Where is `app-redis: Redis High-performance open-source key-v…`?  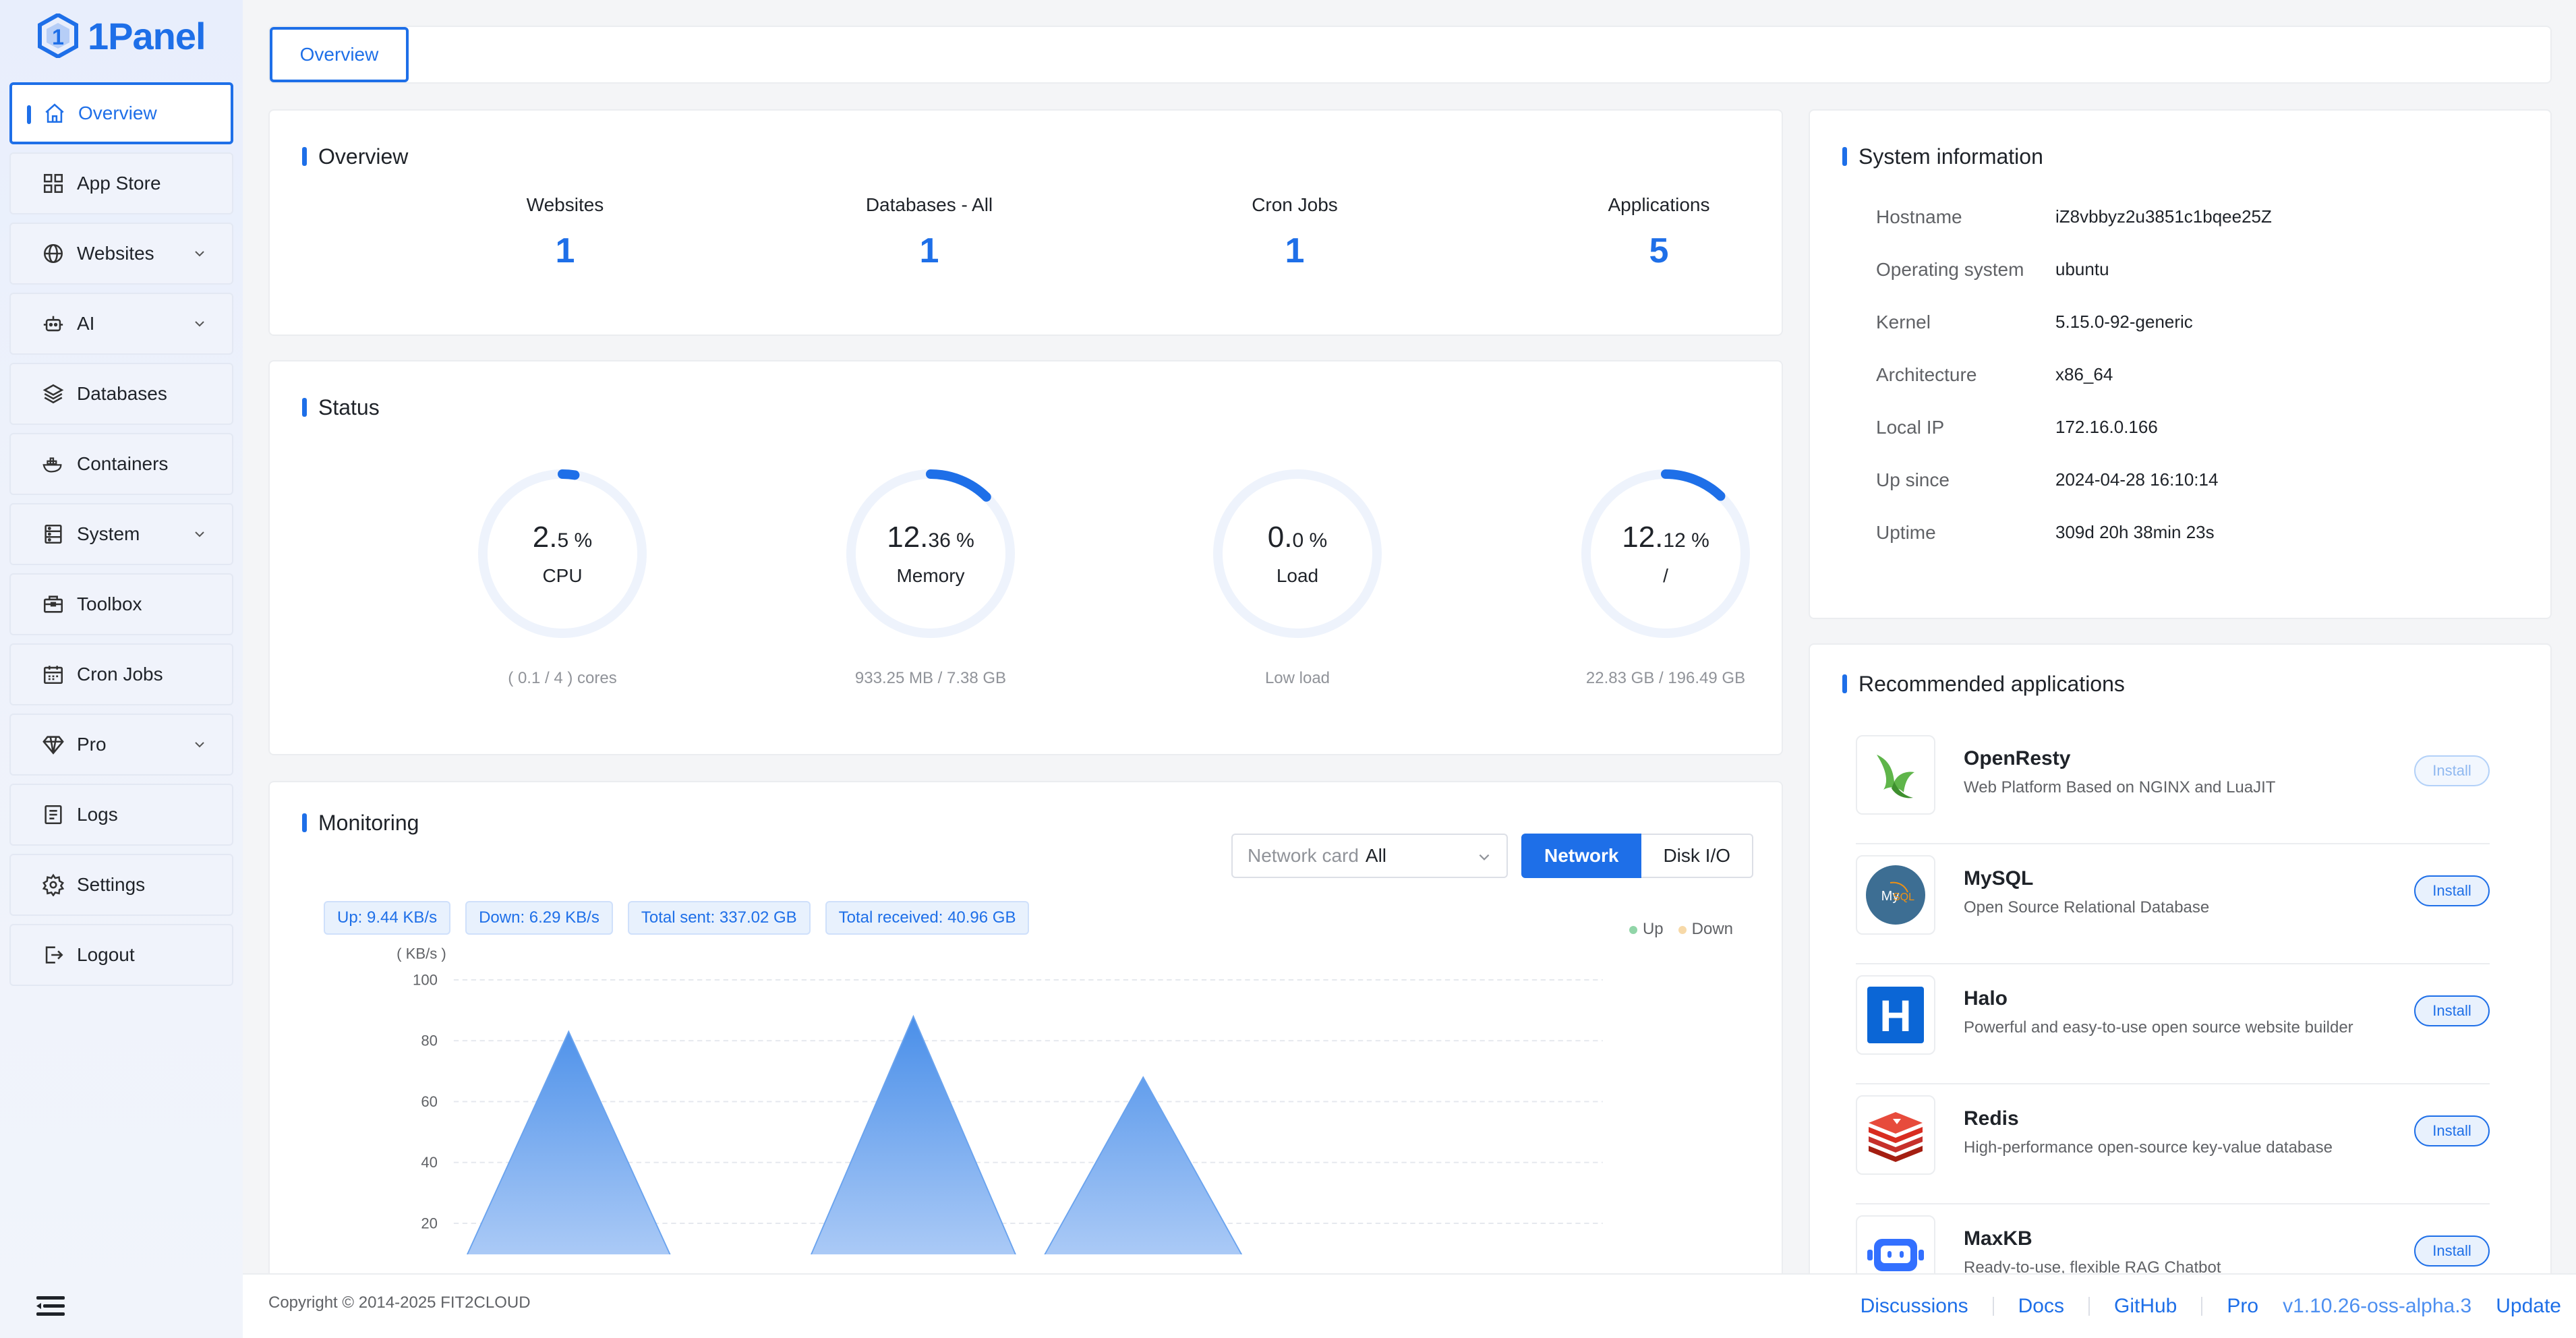 app-redis: Redis High-performance open-source key-v… is located at coordinates (2173, 1144).